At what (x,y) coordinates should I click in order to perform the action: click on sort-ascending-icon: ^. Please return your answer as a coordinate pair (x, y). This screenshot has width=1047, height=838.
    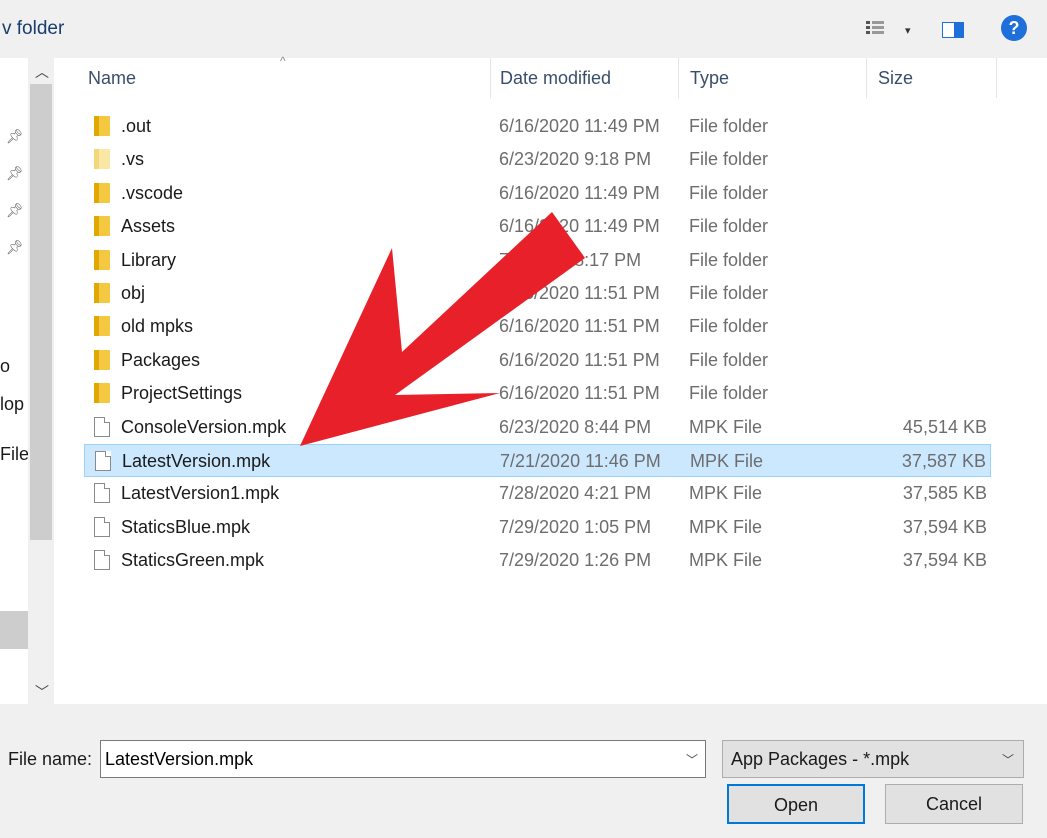
    Looking at the image, I should click on (283, 61).